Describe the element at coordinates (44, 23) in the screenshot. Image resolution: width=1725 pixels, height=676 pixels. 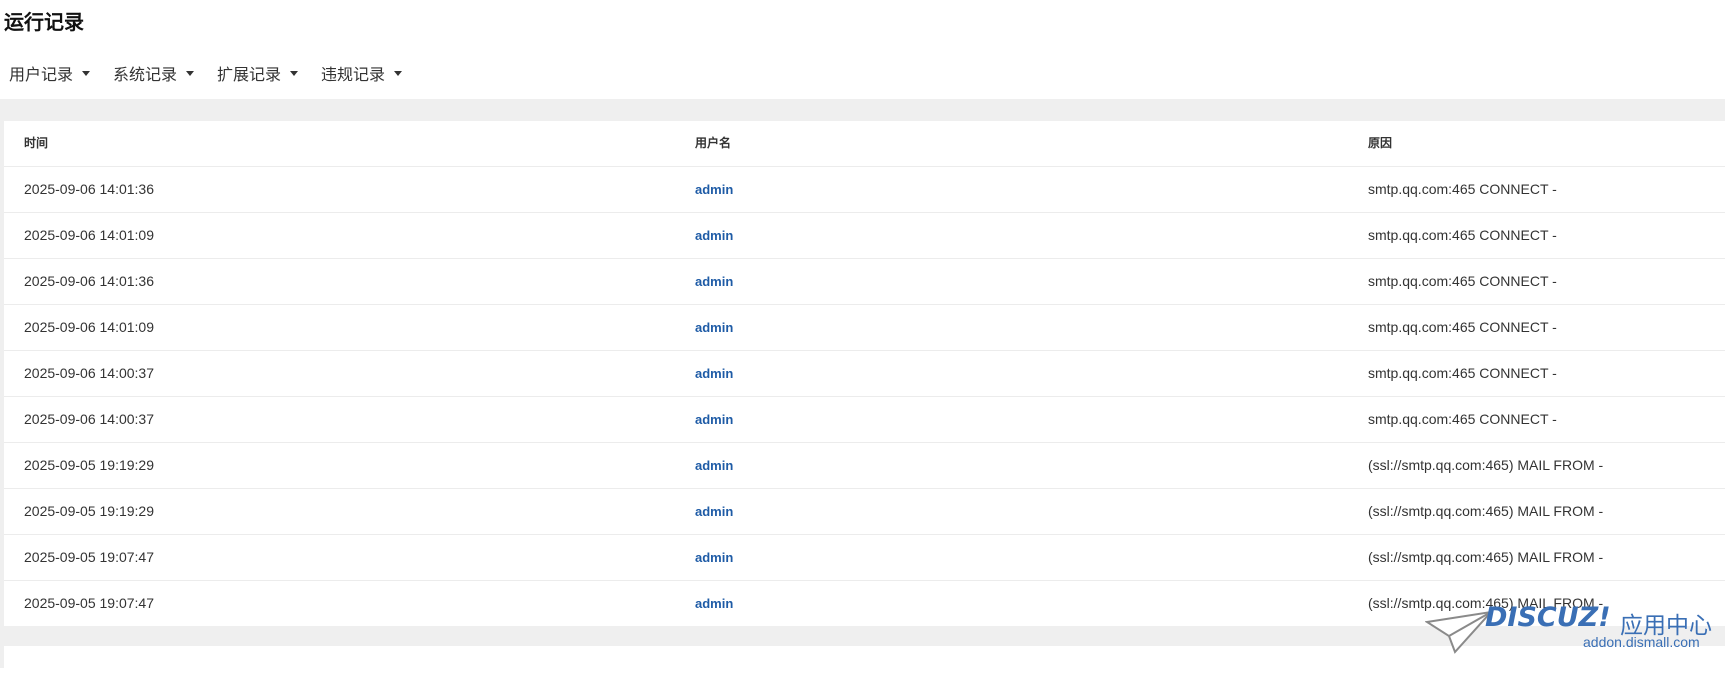
I see `page-title: 运行记录` at that location.